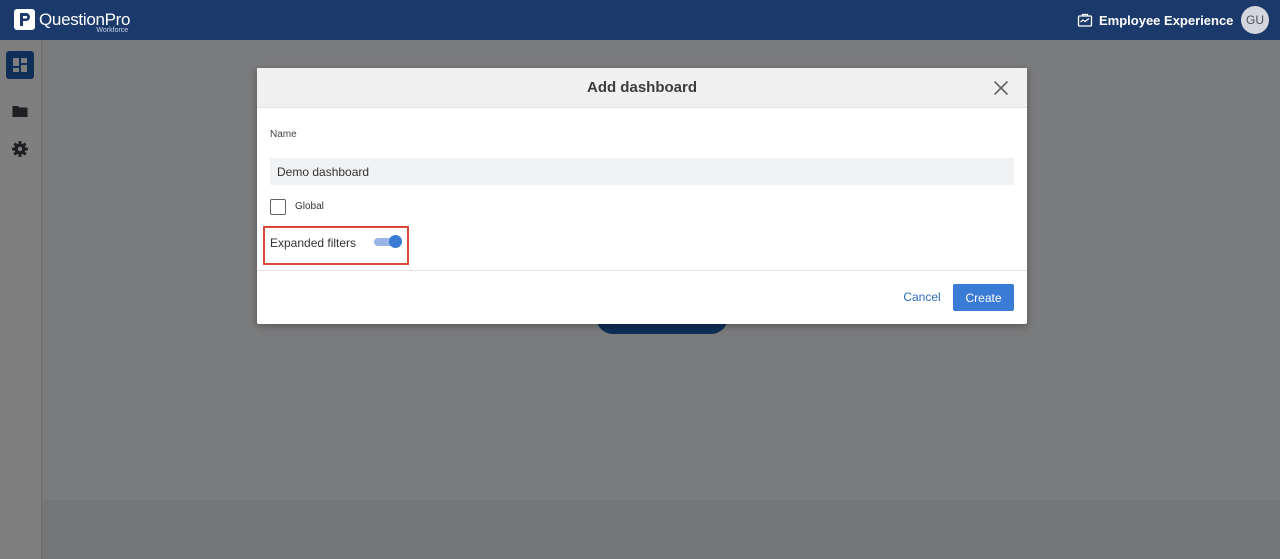 The width and height of the screenshot is (1280, 559). What do you see at coordinates (283, 134) in the screenshot?
I see `name-label: Name` at bounding box center [283, 134].